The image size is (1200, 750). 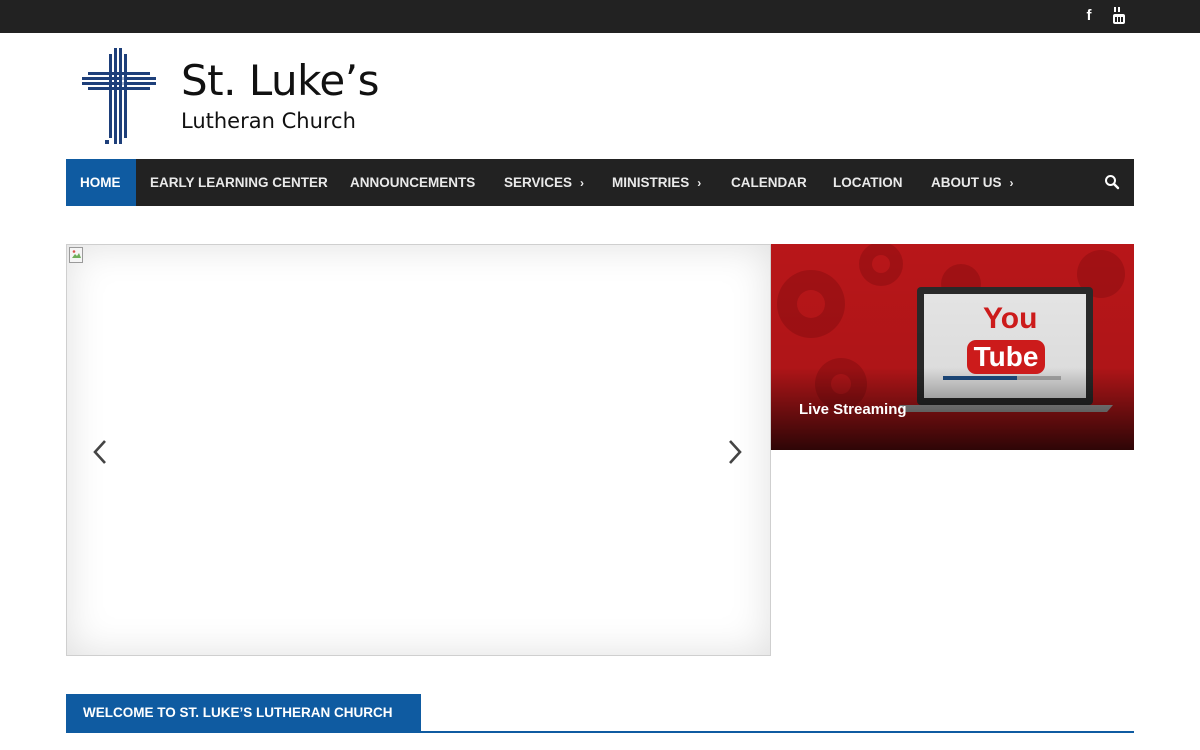 I want to click on nav-item-services: SERVICES ›, so click(x=544, y=182).